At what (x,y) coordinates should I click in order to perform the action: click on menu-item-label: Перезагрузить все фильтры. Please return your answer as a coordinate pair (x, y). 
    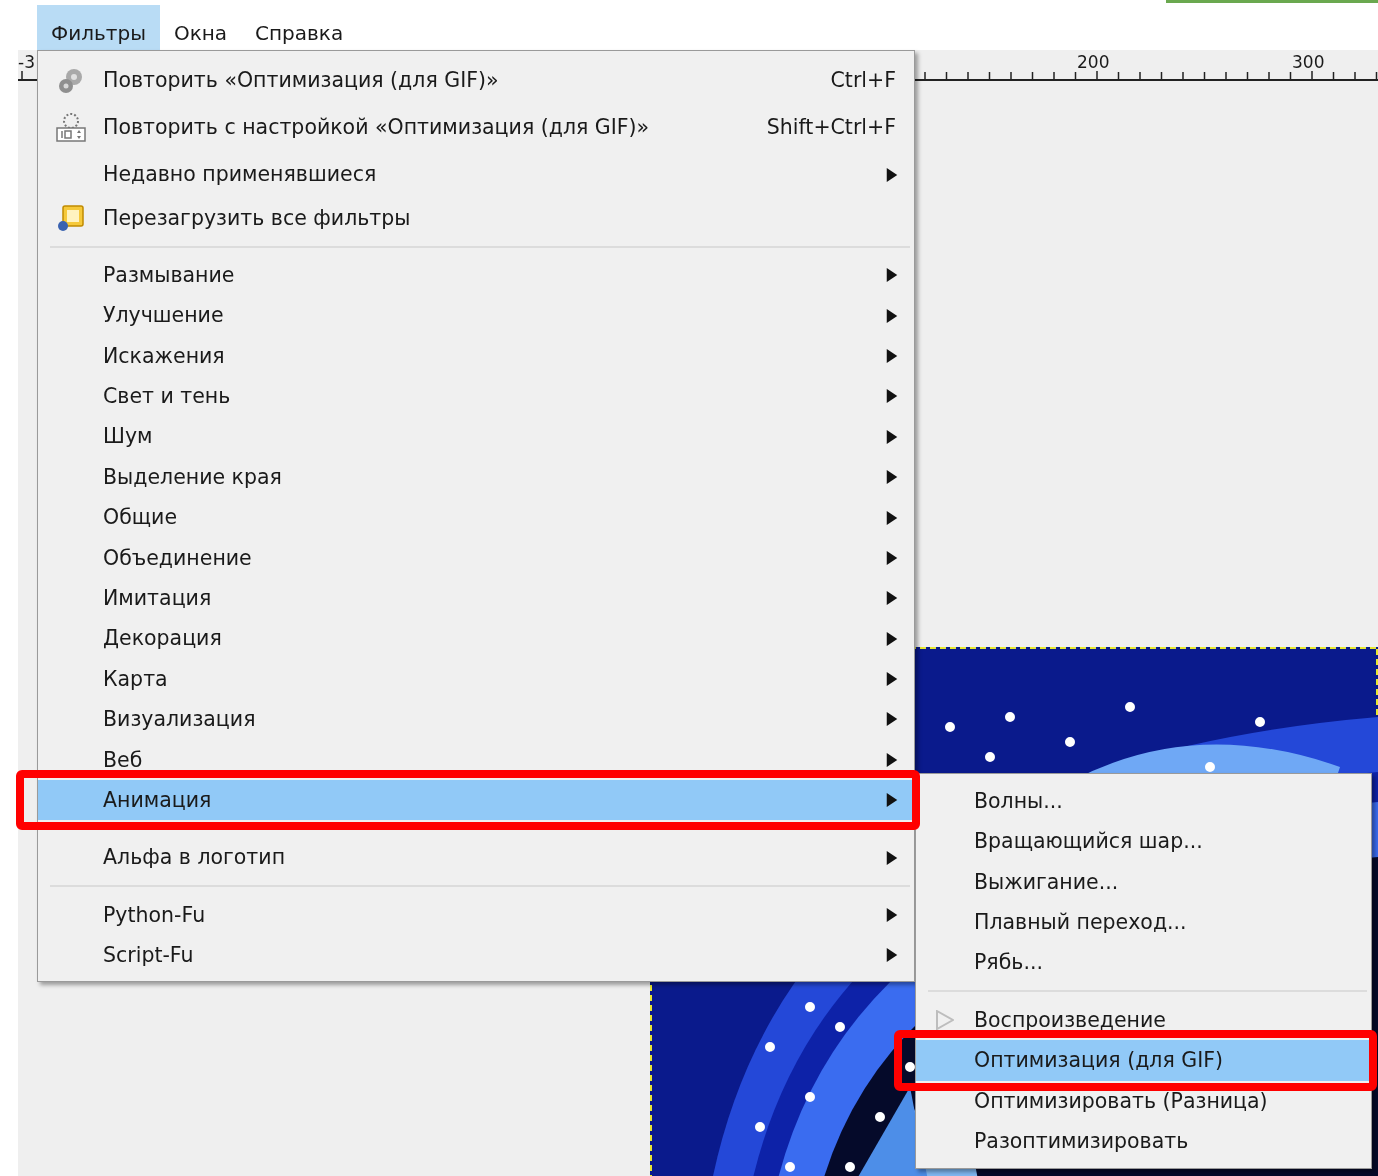
    Looking at the image, I should click on (257, 218).